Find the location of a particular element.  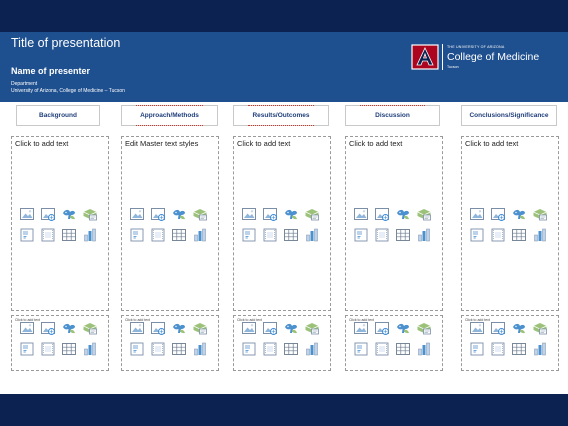

column-heading-label: Results/Outcomes is located at coordinates (281, 115).